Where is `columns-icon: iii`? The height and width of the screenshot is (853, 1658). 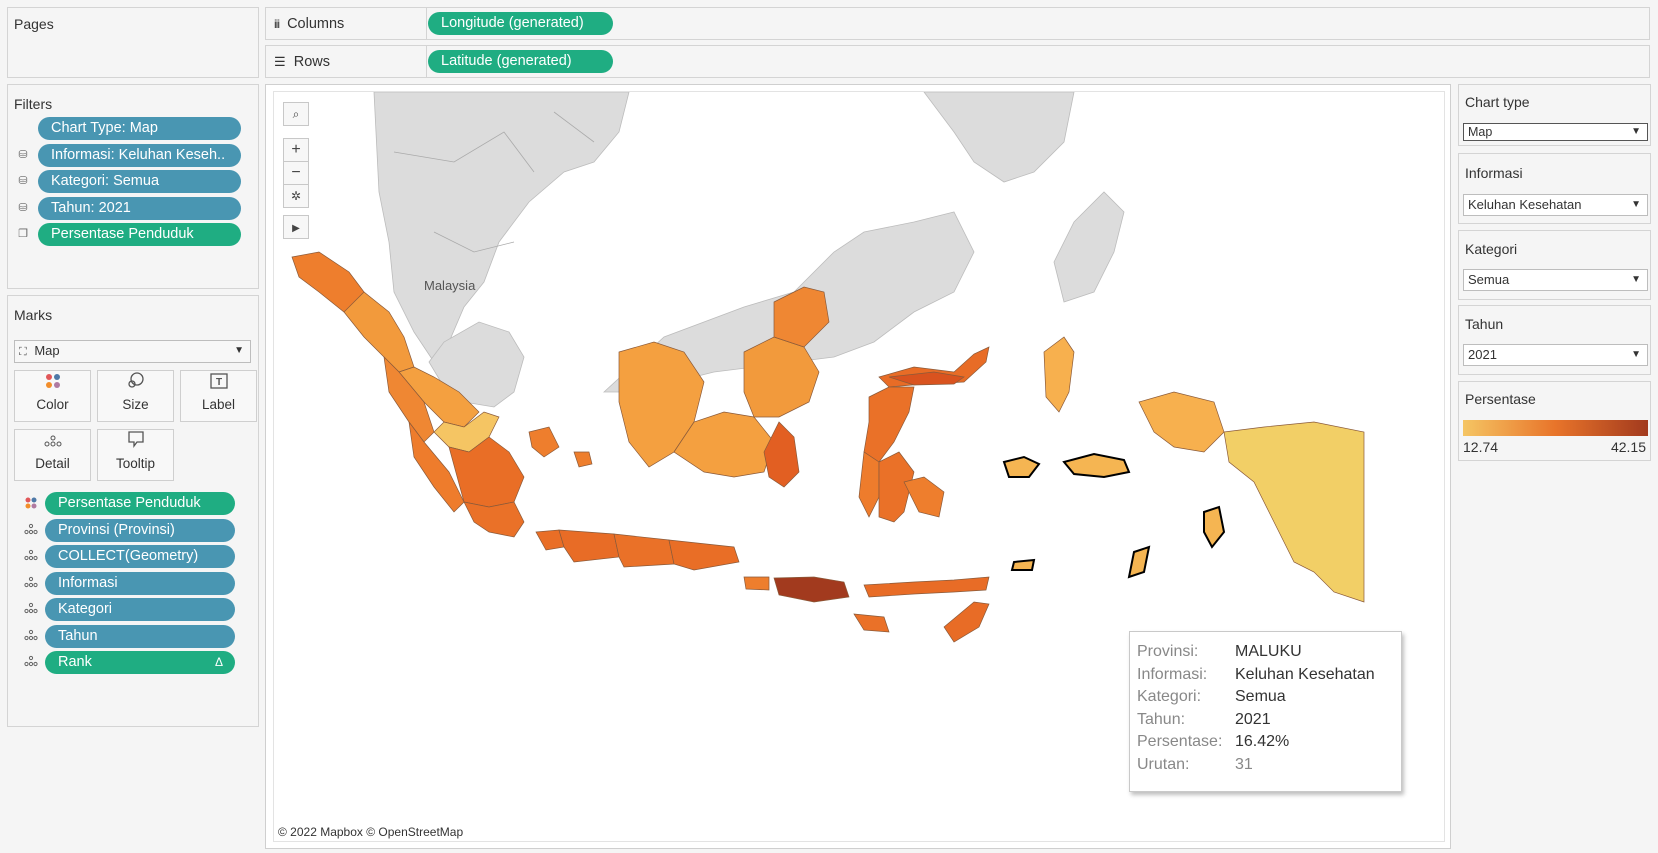
columns-icon: iii is located at coordinates (277, 24).